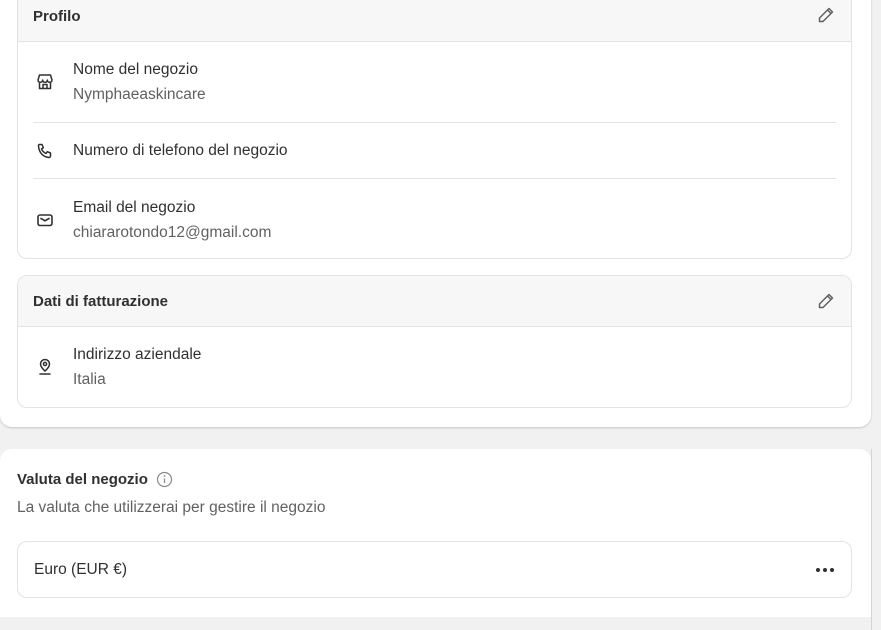  Describe the element at coordinates (164, 479) in the screenshot. I see `info-icon` at that location.